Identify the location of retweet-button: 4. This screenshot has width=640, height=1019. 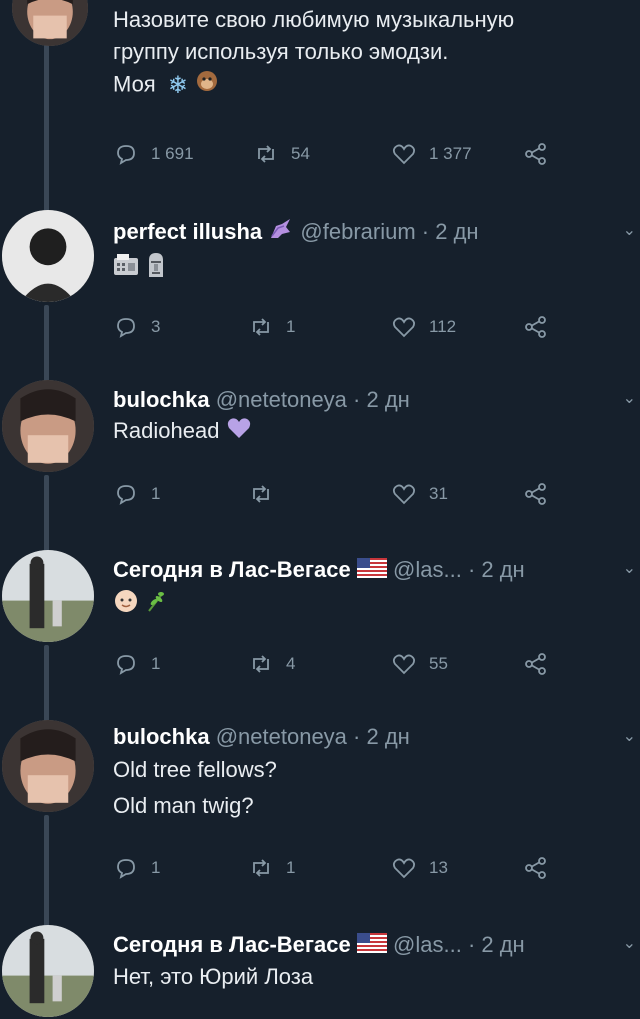
(271, 664).